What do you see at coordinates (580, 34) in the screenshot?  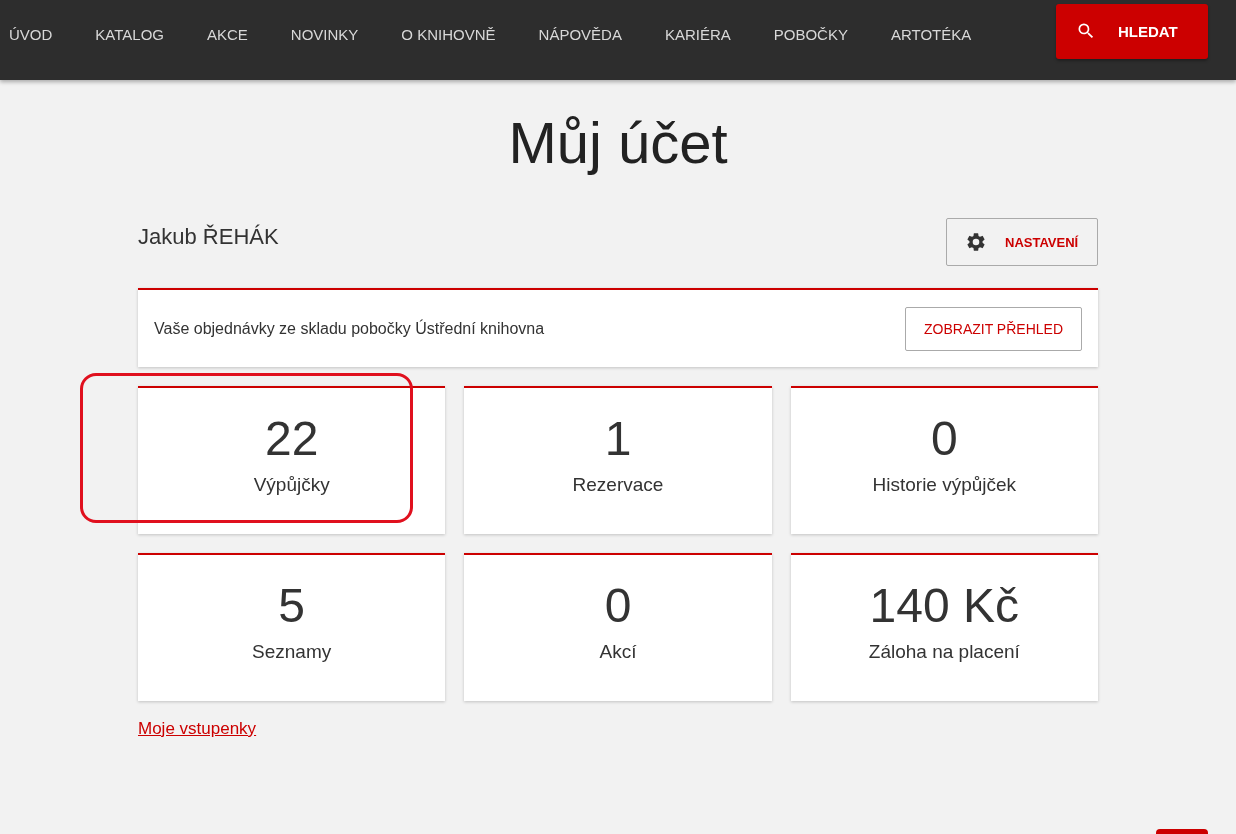 I see `nav-link: NÁPOVĚDA` at bounding box center [580, 34].